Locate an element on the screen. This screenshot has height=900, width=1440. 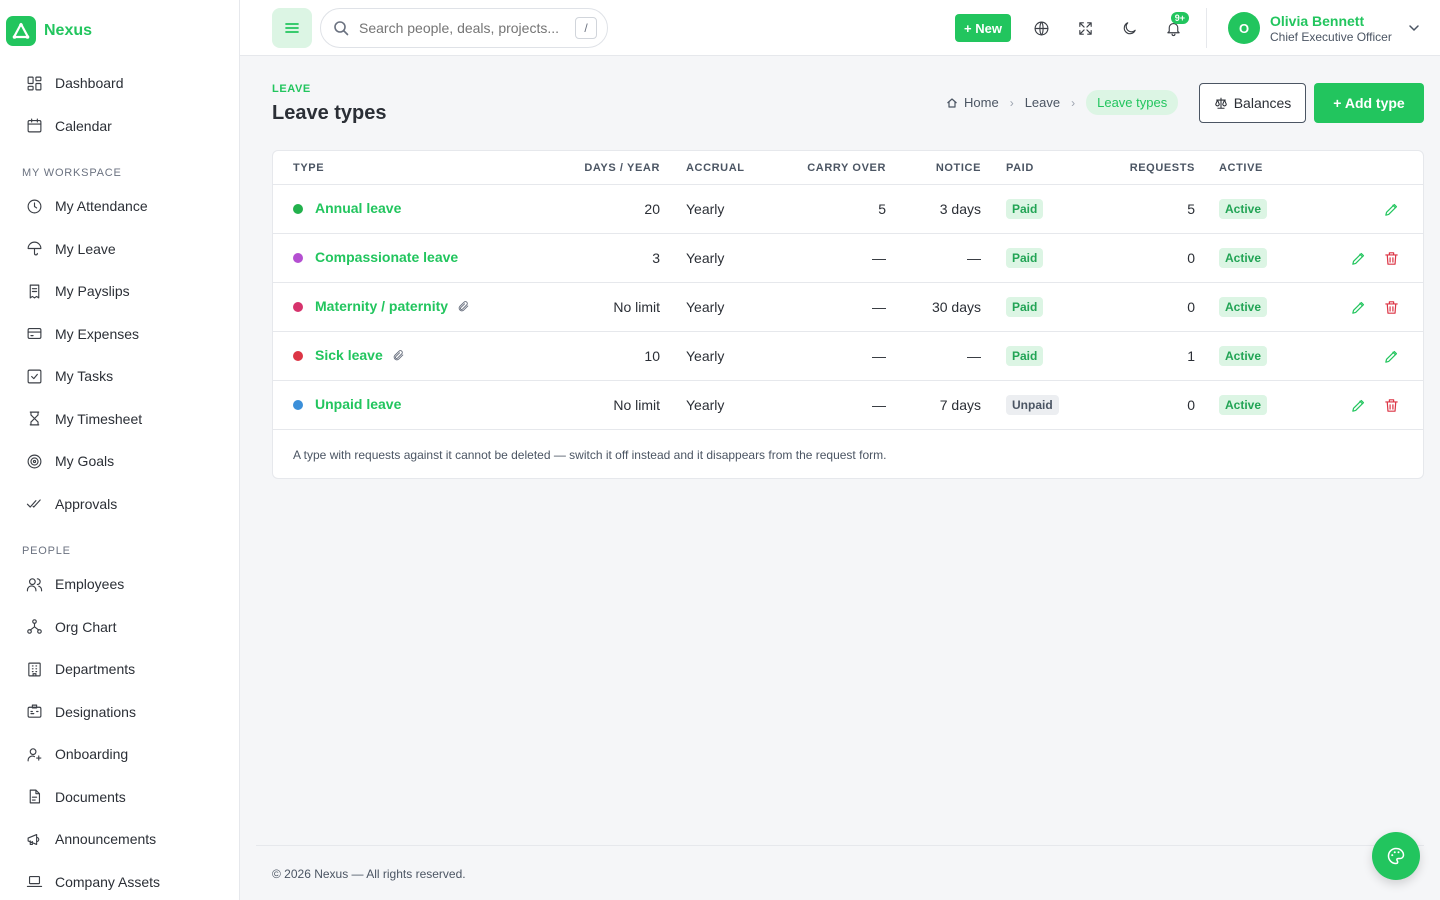
leave-type-name: Unpaid leave is located at coordinates (358, 404).